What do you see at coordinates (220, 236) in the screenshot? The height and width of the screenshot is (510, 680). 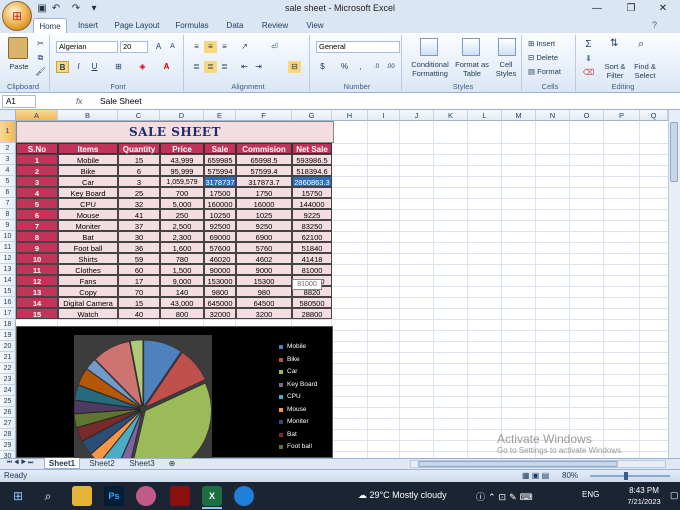 I see `table-cell: 69000` at bounding box center [220, 236].